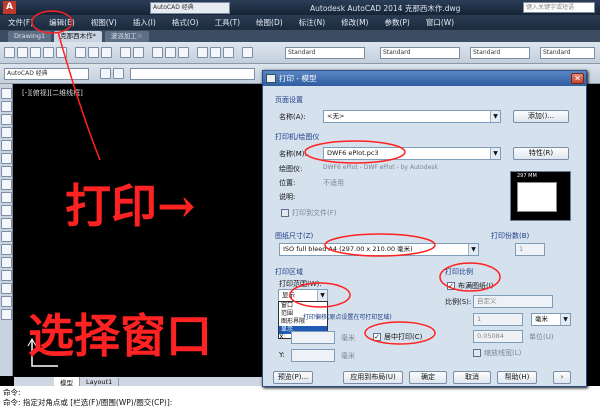  What do you see at coordinates (6, 275) in the screenshot?
I see `gradient-icon` at bounding box center [6, 275].